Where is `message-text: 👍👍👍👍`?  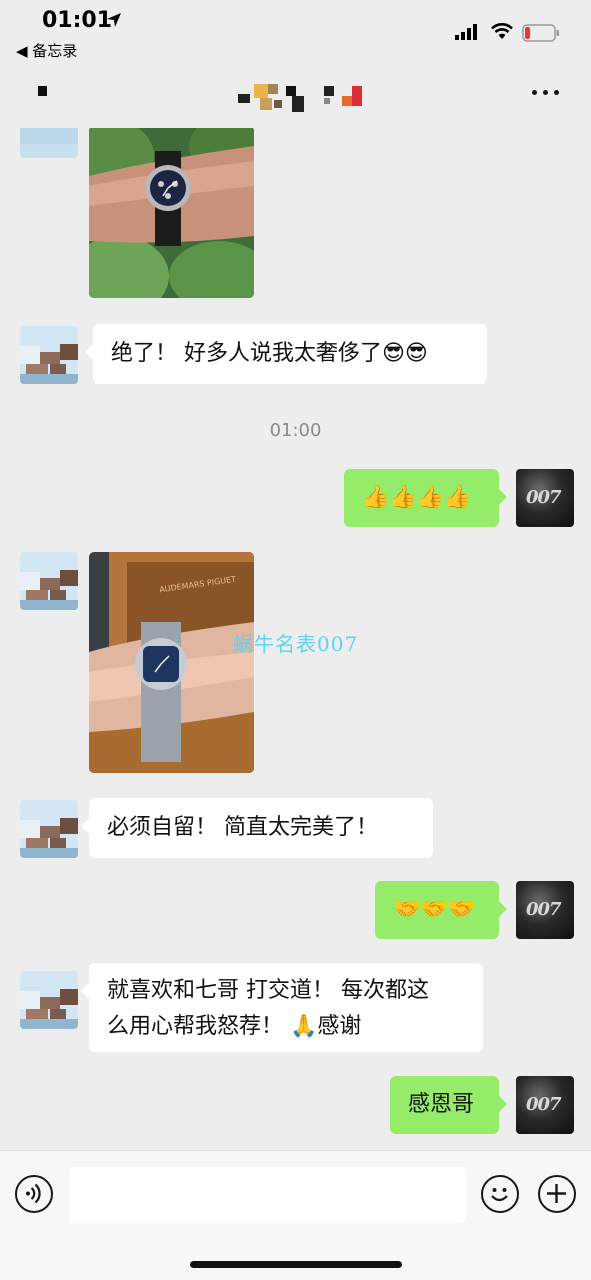 message-text: 👍👍👍👍 is located at coordinates (417, 497).